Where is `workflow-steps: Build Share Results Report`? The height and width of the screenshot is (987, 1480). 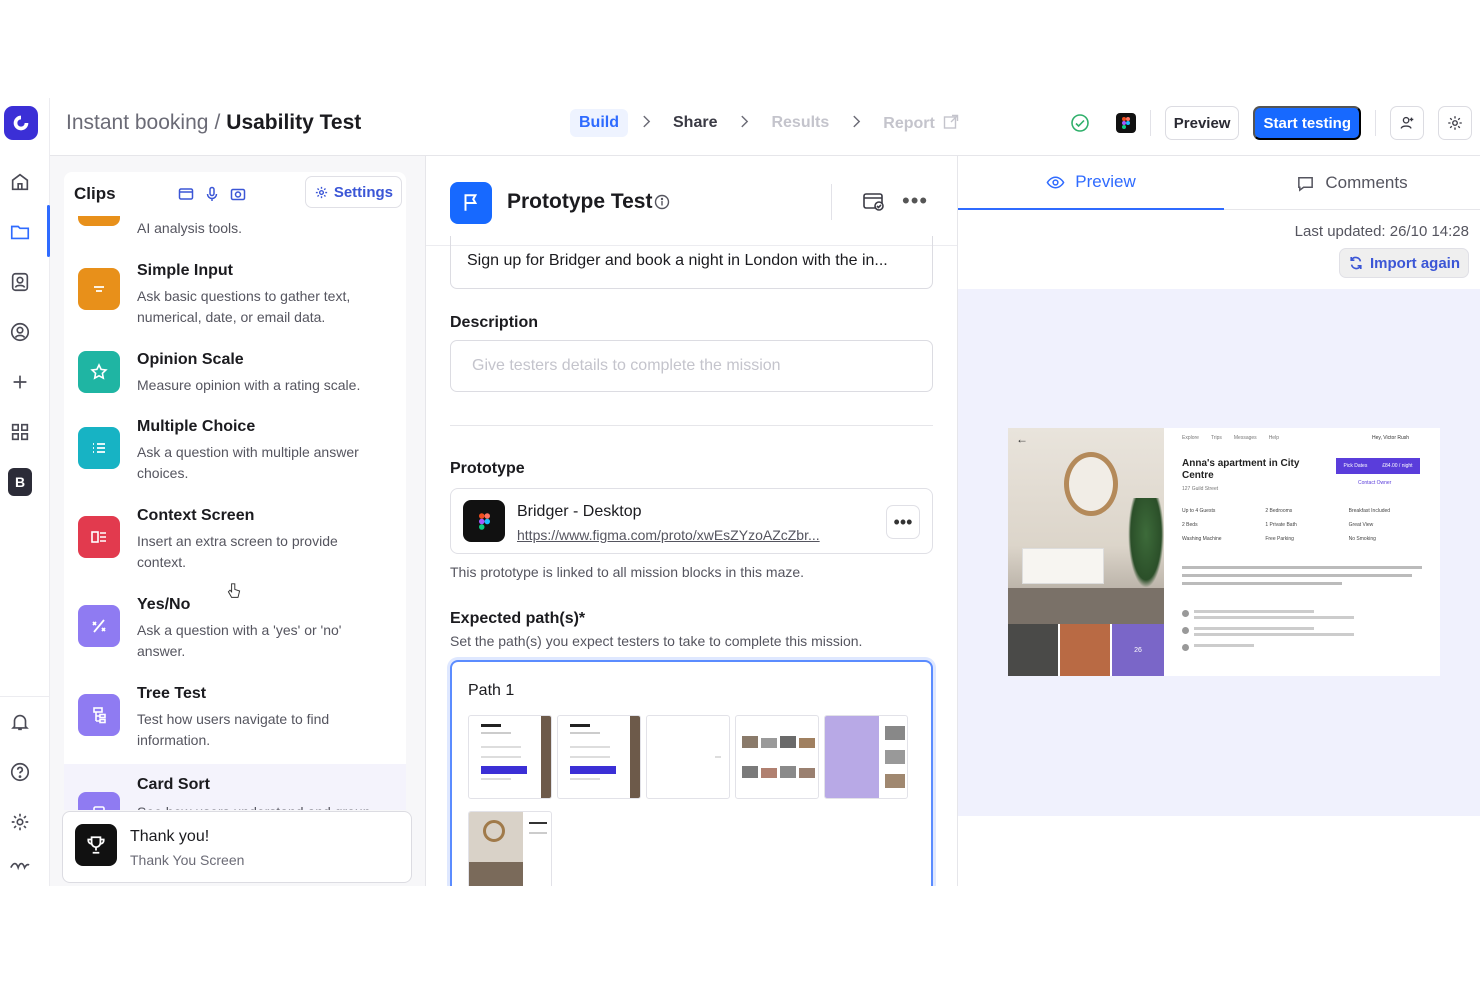 workflow-steps: Build Share Results Report is located at coordinates (769, 123).